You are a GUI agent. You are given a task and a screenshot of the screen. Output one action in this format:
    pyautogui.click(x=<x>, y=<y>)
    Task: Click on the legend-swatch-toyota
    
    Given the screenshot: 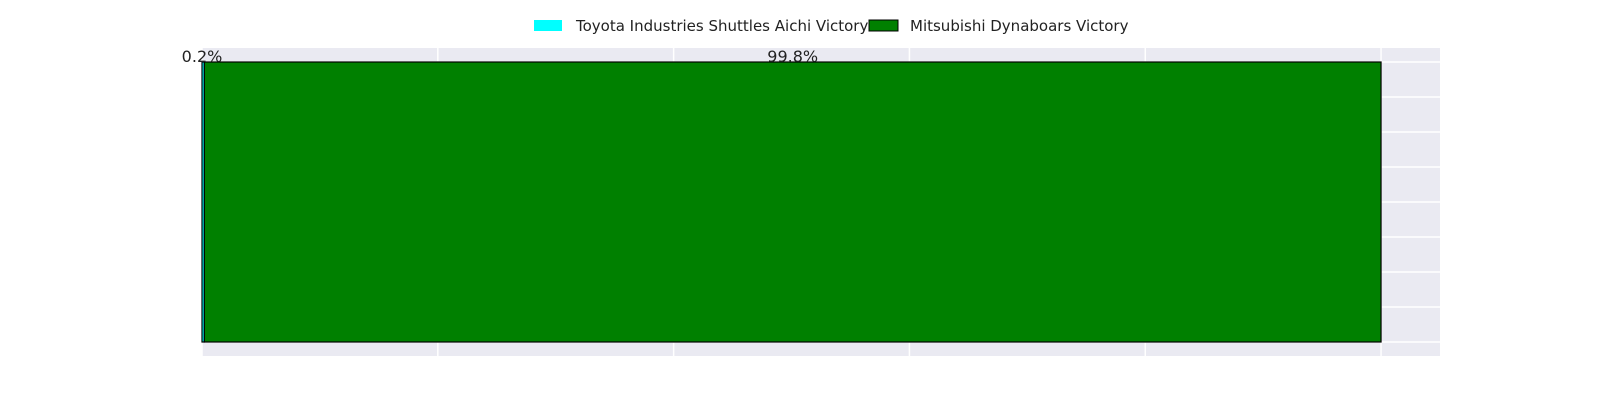 What is the action you would take?
    pyautogui.click(x=548, y=25)
    